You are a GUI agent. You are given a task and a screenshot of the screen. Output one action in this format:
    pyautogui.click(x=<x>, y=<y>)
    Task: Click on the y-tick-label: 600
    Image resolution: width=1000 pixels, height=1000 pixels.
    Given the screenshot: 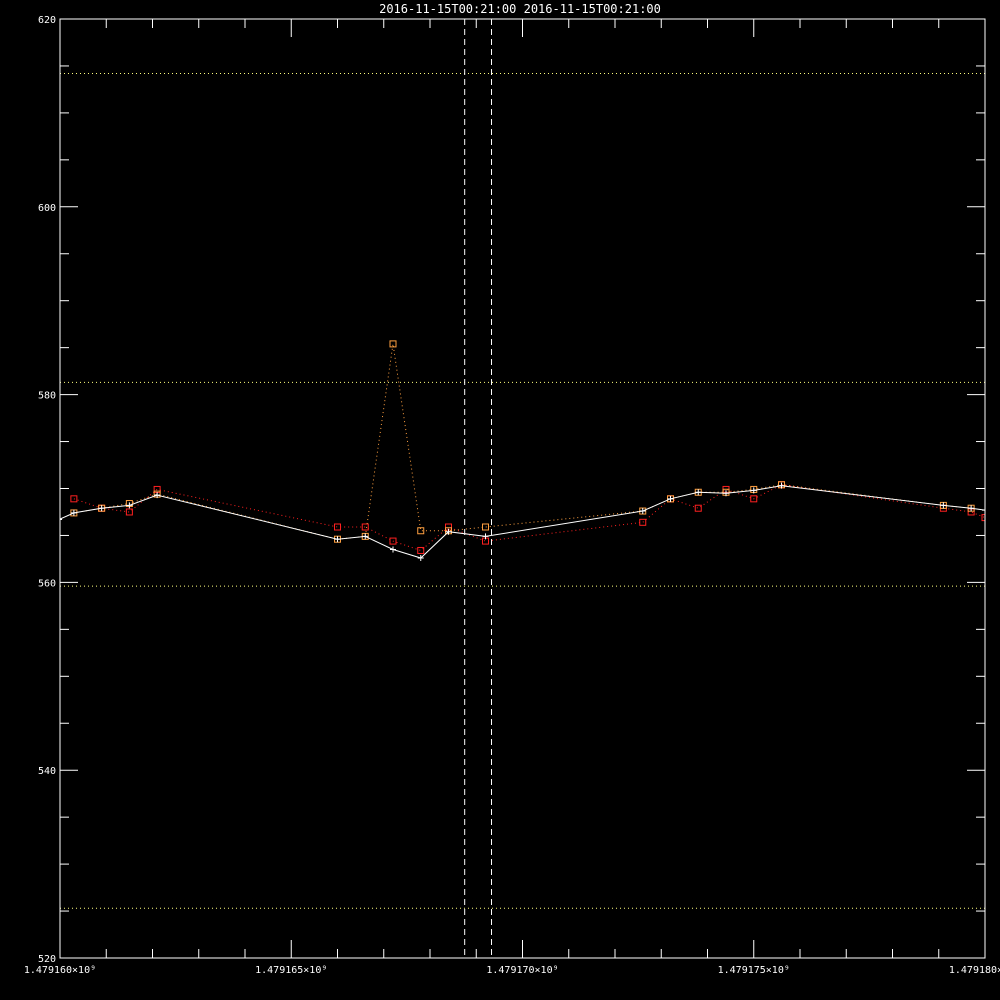 What is the action you would take?
    pyautogui.click(x=47, y=208)
    